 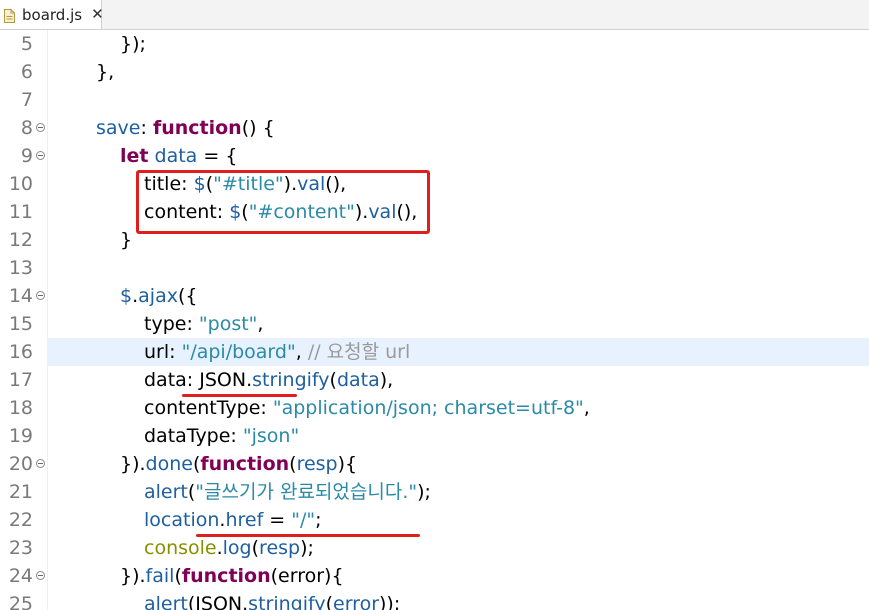 What do you see at coordinates (193, 436) in the screenshot?
I see `code-token: dataType:` at bounding box center [193, 436].